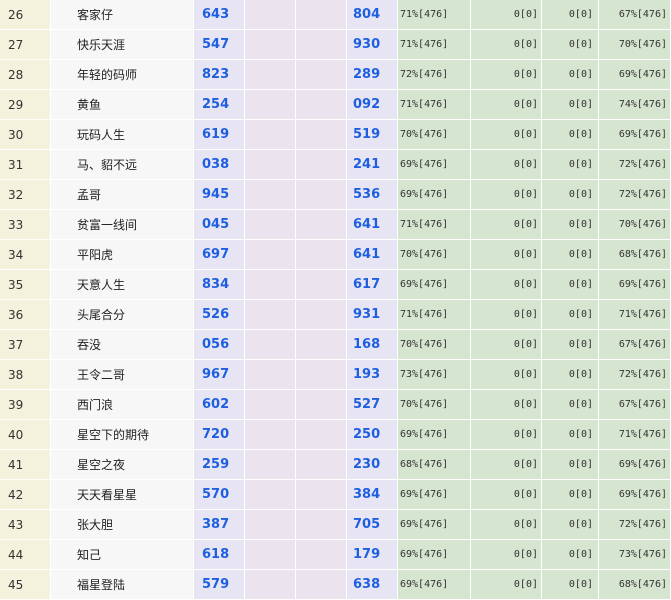 This screenshot has width=671, height=600. I want to click on number-b-cell: 931, so click(372, 314).